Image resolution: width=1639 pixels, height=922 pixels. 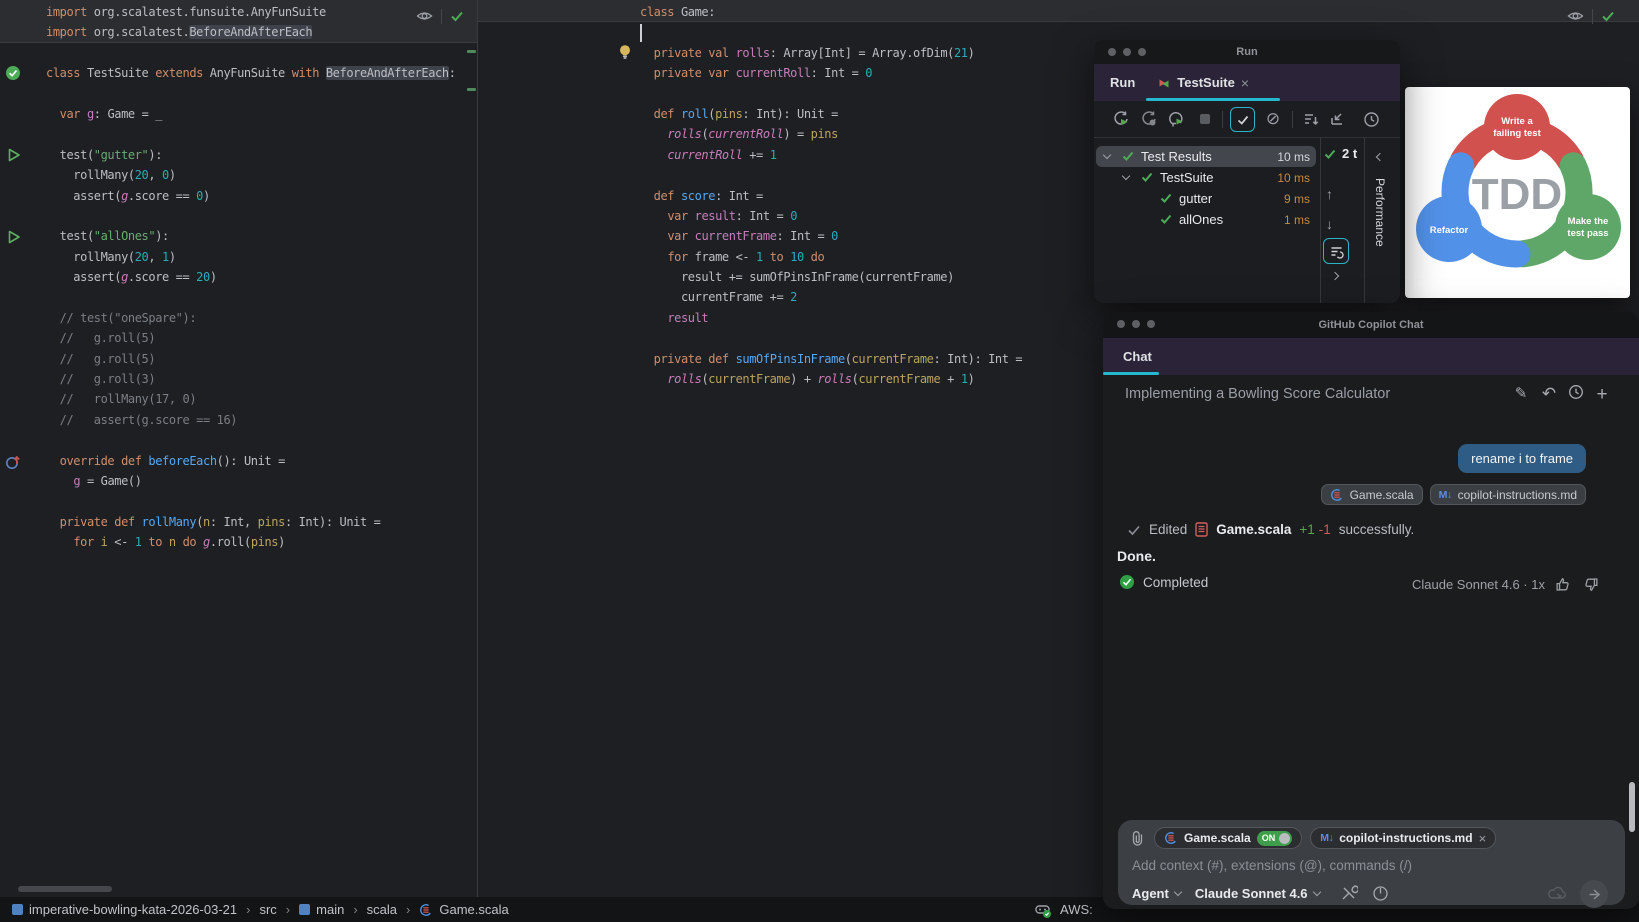 What do you see at coordinates (382, 909) in the screenshot?
I see `breadcrumb-item: scala` at bounding box center [382, 909].